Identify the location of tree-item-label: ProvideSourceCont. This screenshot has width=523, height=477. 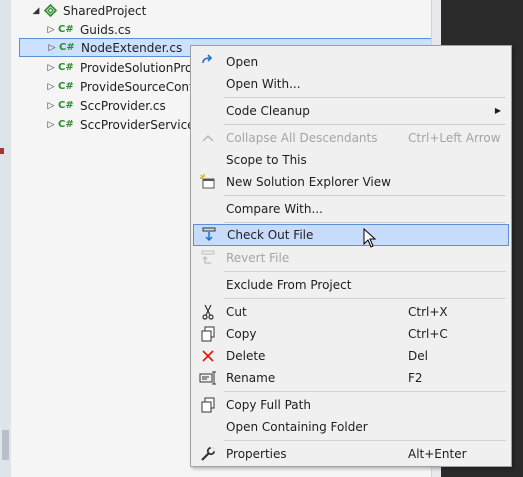
(137, 86).